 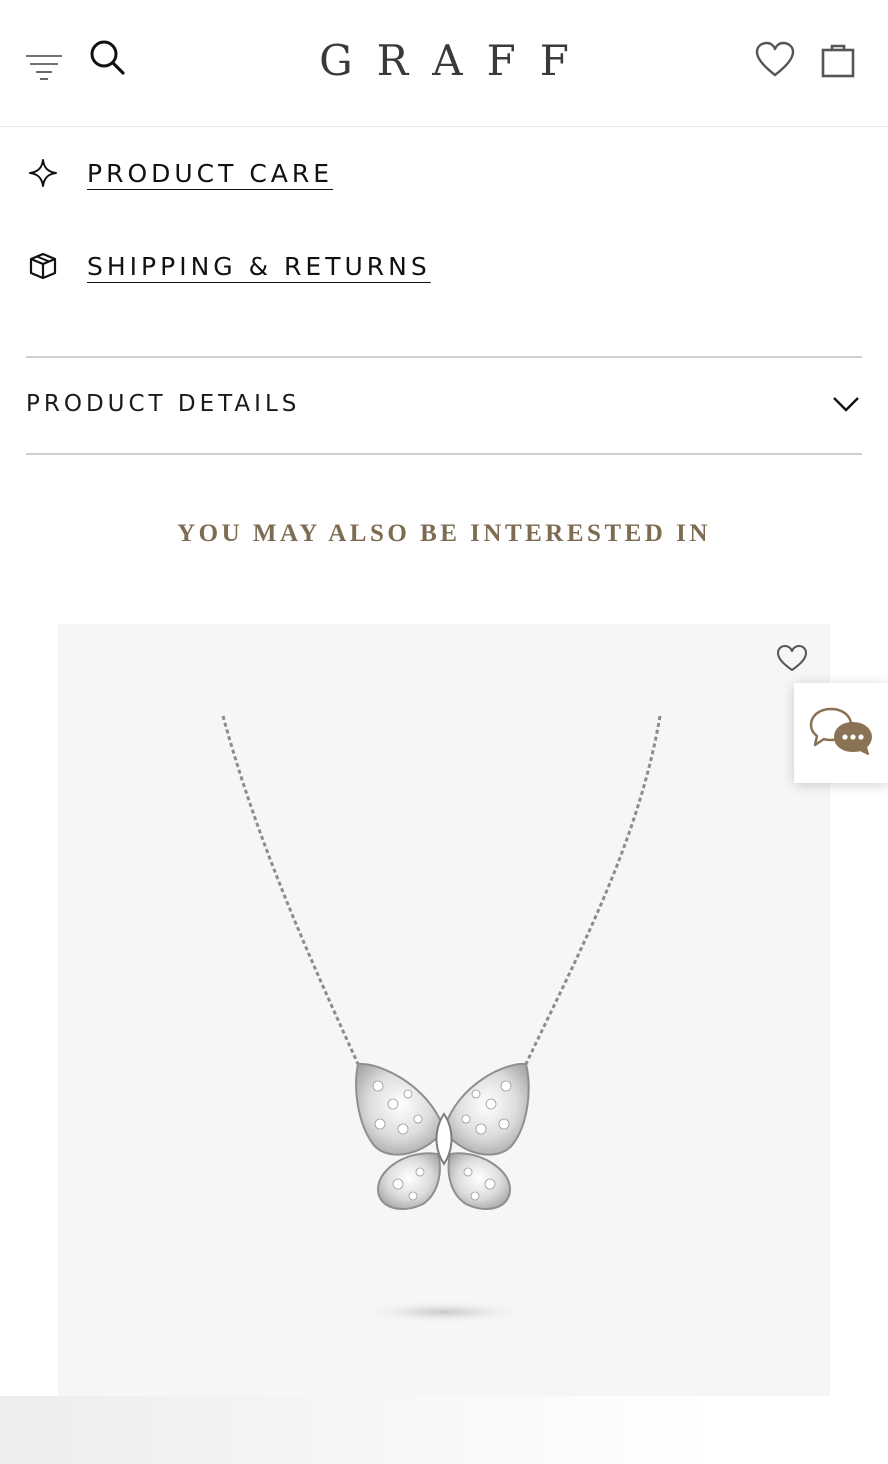 What do you see at coordinates (444, 533) in the screenshot?
I see `recommendations-heading: YOU MAY ALSO BE INTERESTED IN` at bounding box center [444, 533].